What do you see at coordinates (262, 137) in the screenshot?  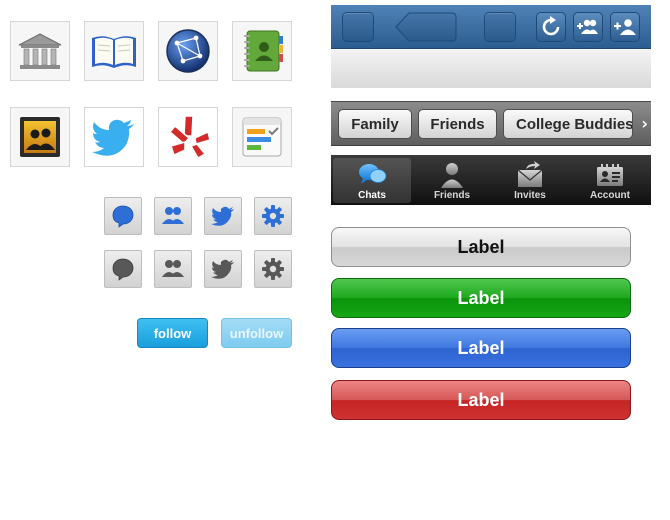 I see `options-settings-icon` at bounding box center [262, 137].